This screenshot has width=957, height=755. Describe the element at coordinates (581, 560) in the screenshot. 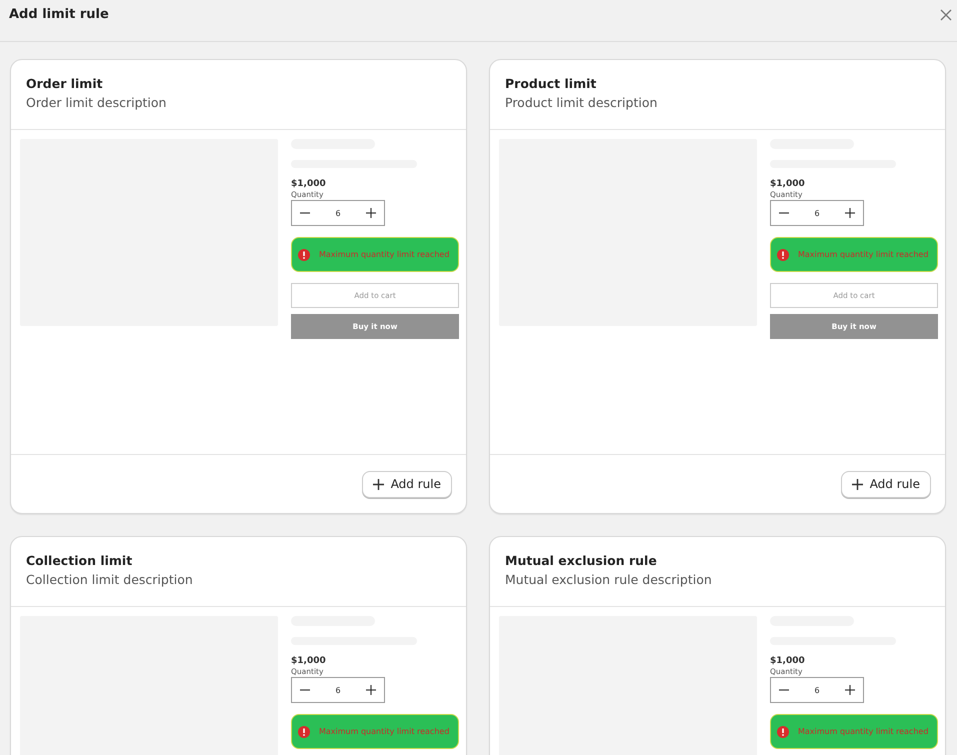

I see `card-title: Mutual exclusion rule` at that location.